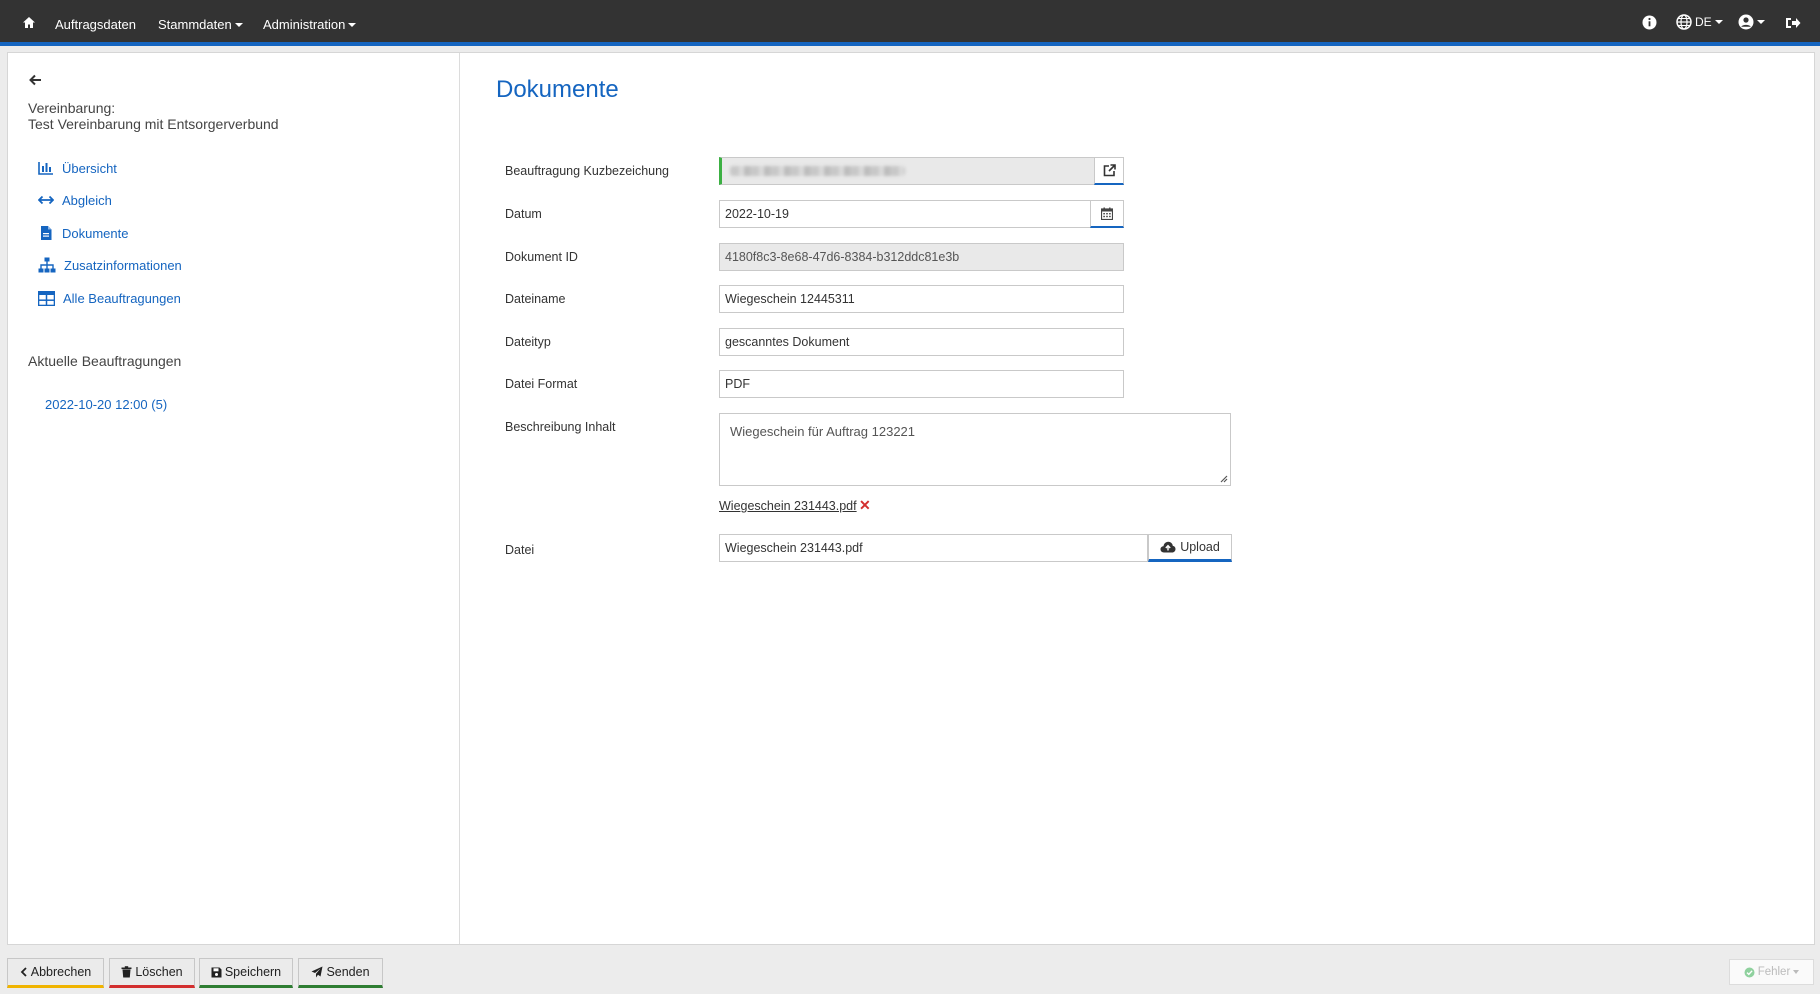 Image resolution: width=1820 pixels, height=994 pixels. Describe the element at coordinates (788, 506) in the screenshot. I see `attached-file-link: Wiegeschein 231443.pdf` at that location.